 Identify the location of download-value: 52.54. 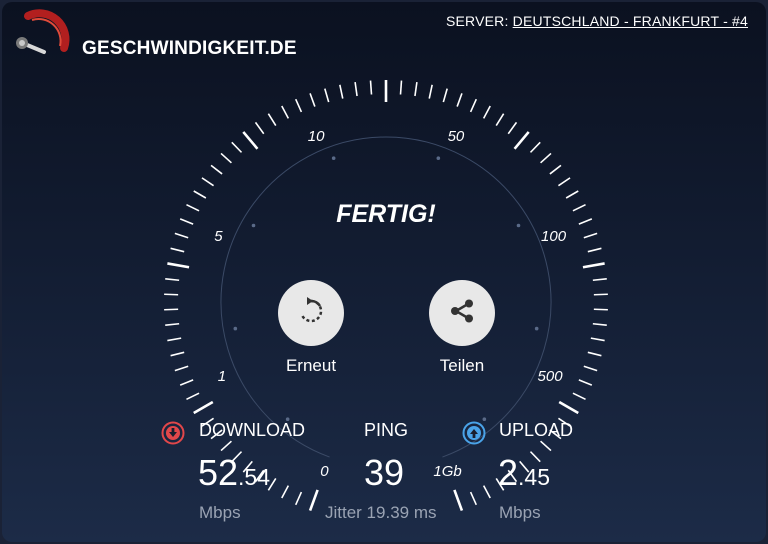
(234, 473).